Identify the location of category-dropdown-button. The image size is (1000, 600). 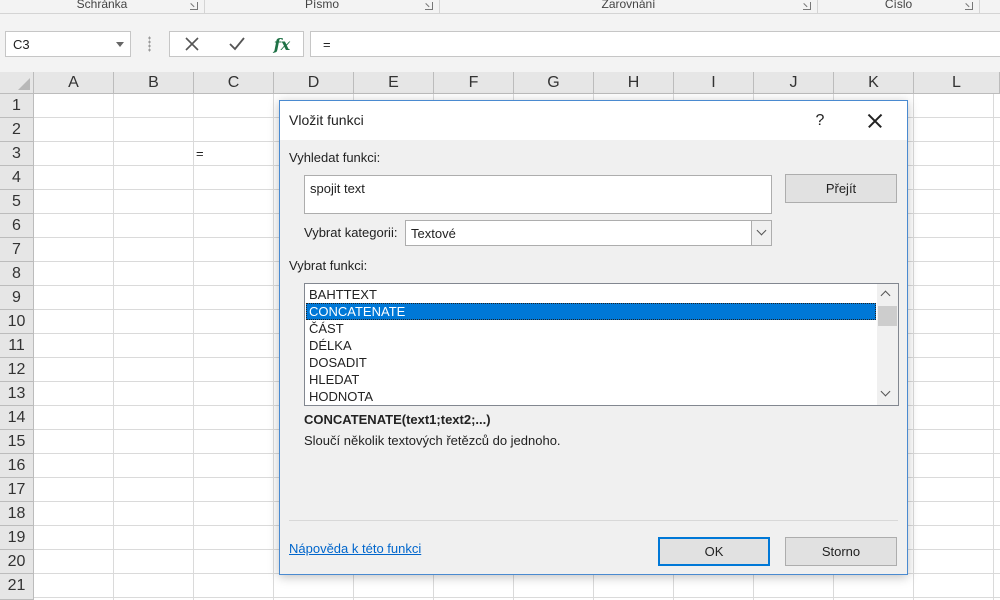
(761, 233).